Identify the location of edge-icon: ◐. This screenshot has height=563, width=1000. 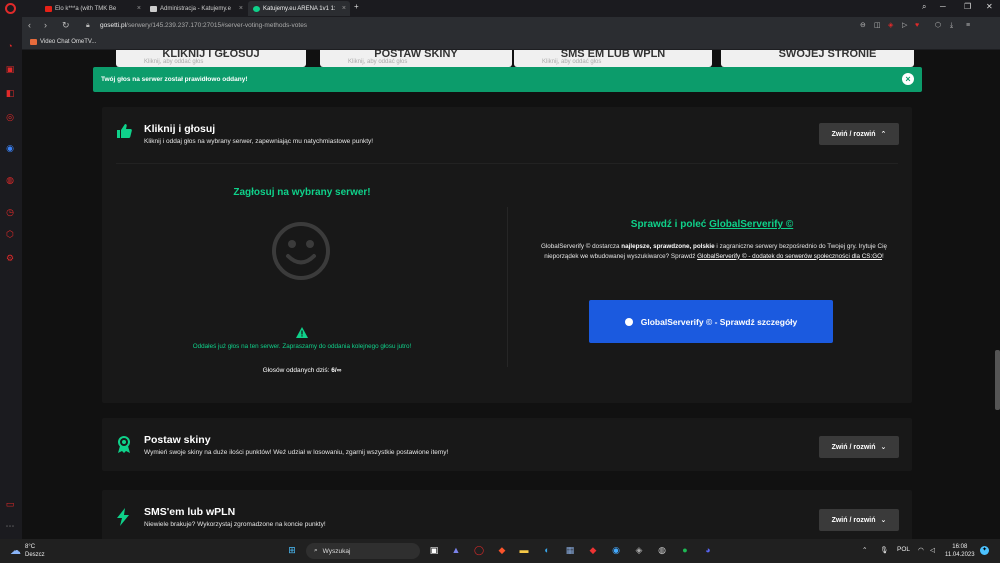
(547, 550).